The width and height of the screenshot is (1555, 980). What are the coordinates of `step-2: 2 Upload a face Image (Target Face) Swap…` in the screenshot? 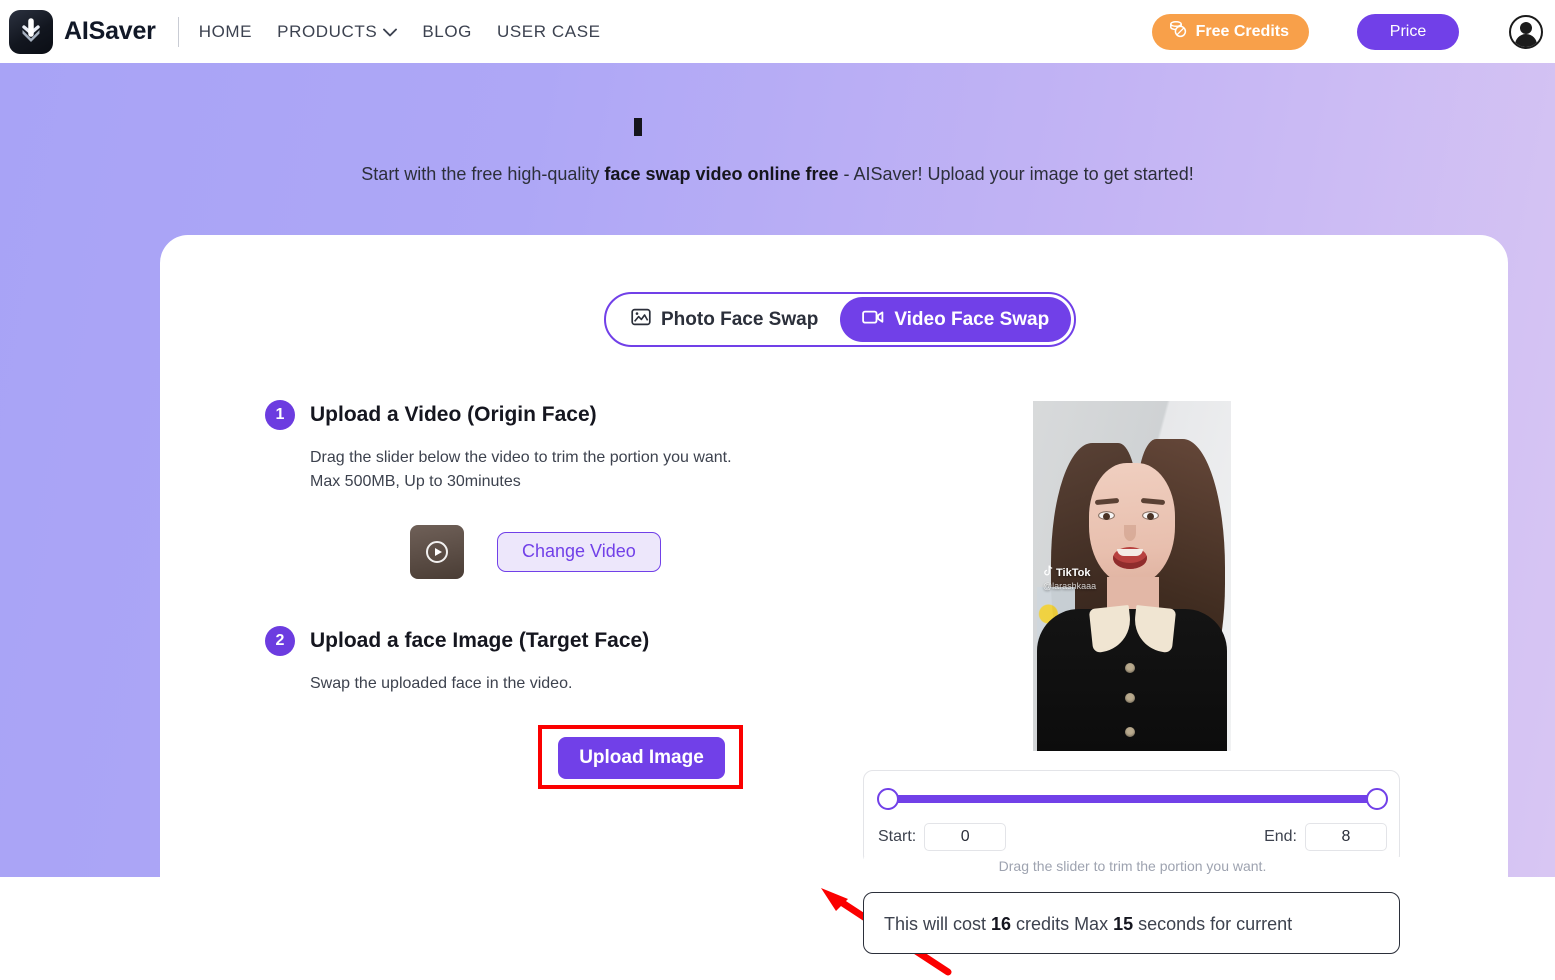 It's located at (545, 707).